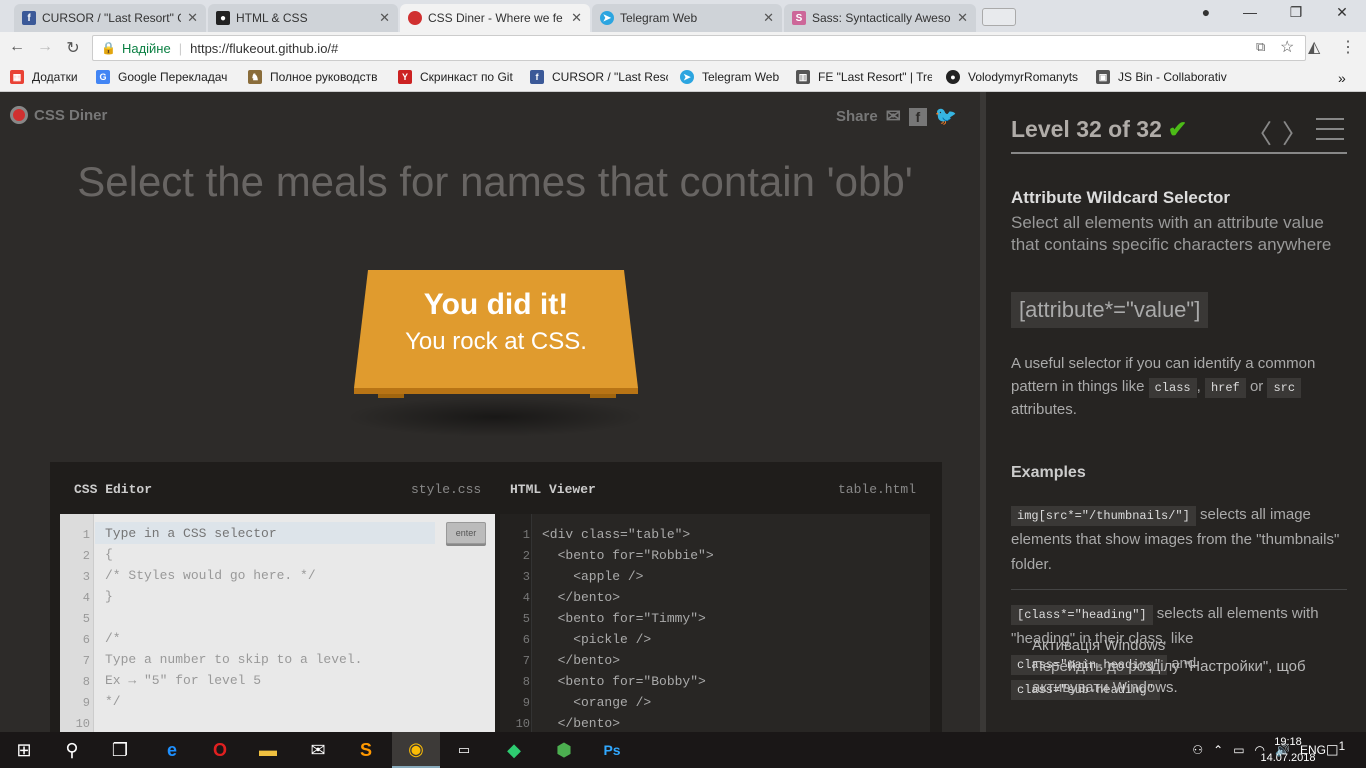  What do you see at coordinates (1179, 589) in the screenshot?
I see `divider` at bounding box center [1179, 589].